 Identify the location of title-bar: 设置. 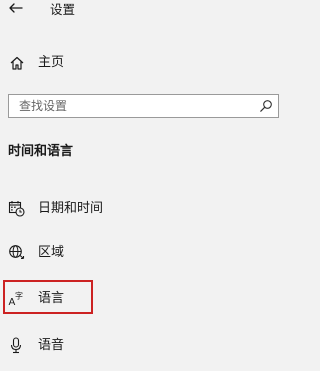
(147, 13).